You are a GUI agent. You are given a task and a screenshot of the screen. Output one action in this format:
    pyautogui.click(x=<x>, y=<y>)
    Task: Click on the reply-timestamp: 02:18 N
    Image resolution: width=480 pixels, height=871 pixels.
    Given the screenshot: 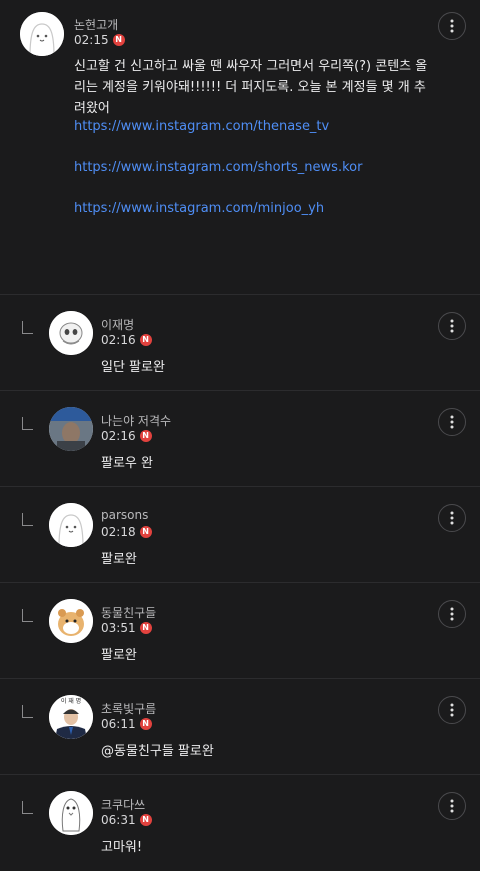 What is the action you would take?
    pyautogui.click(x=126, y=532)
    